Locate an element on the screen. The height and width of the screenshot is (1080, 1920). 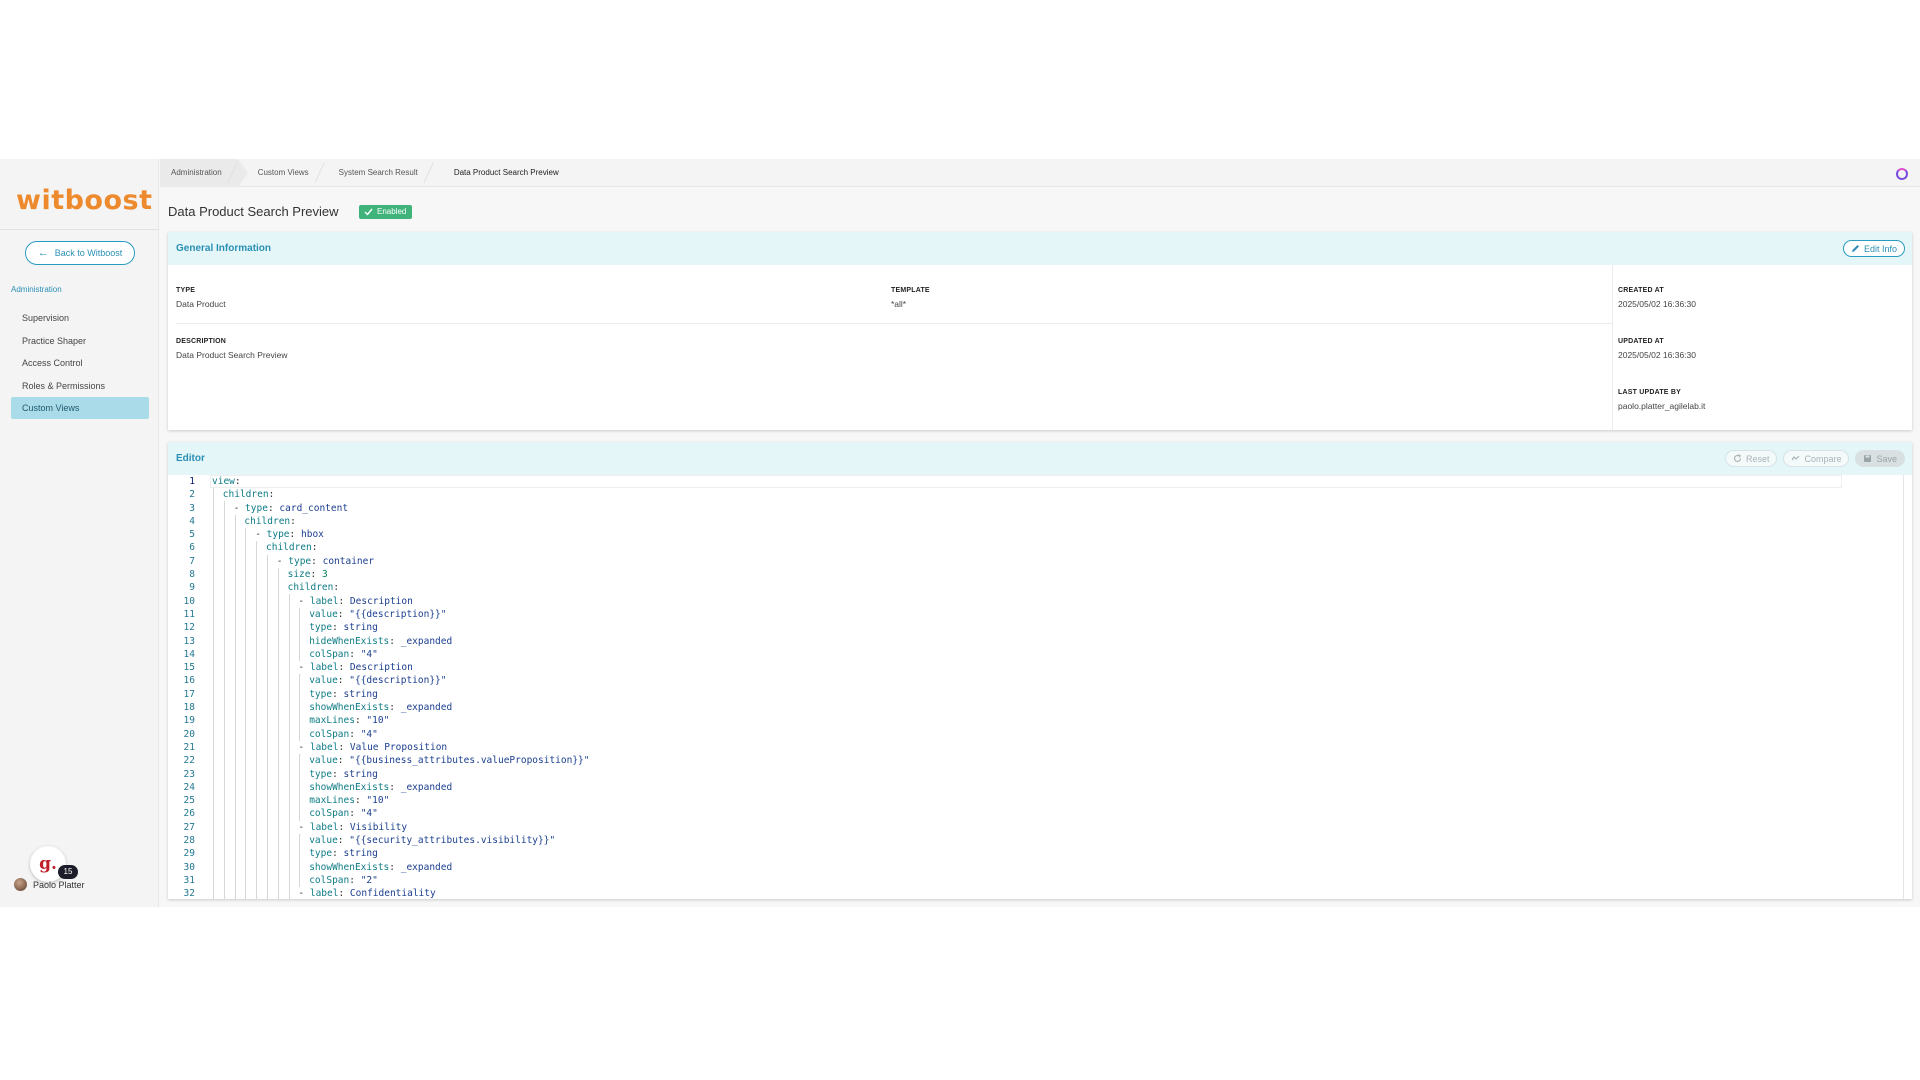
code-line: 19 maxLines: "10" is located at coordinates (1040, 720).